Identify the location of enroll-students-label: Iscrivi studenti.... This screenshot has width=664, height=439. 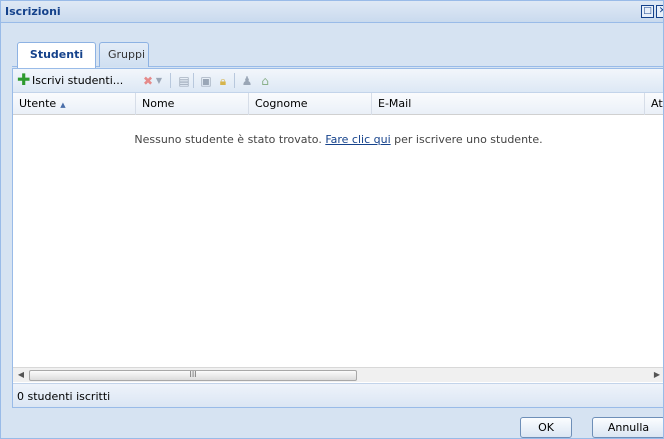
(78, 80).